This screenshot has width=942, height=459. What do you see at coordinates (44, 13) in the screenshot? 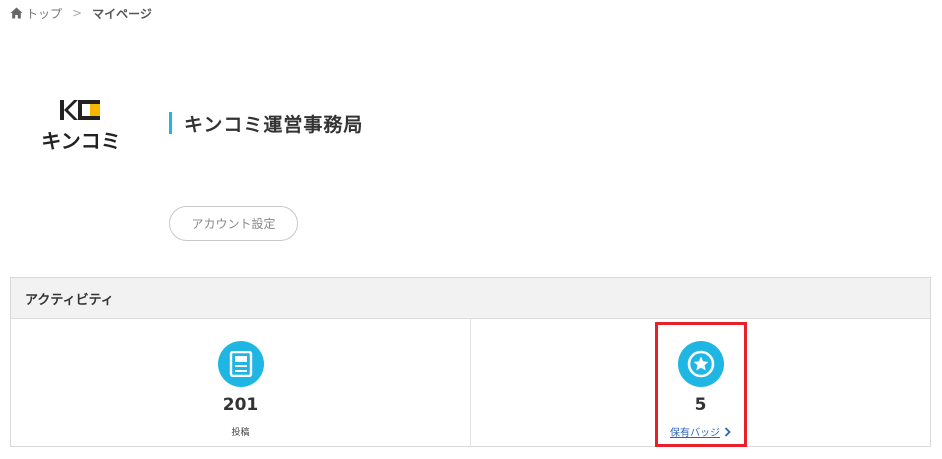
I see `breadcrumb-home-link: トップ` at bounding box center [44, 13].